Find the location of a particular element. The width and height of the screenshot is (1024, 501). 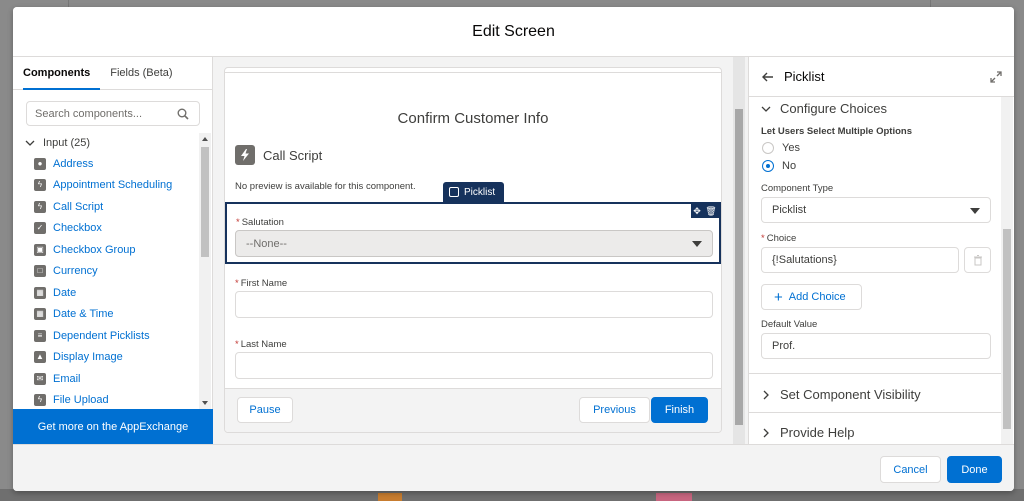

plus-icon: + is located at coordinates (778, 297).